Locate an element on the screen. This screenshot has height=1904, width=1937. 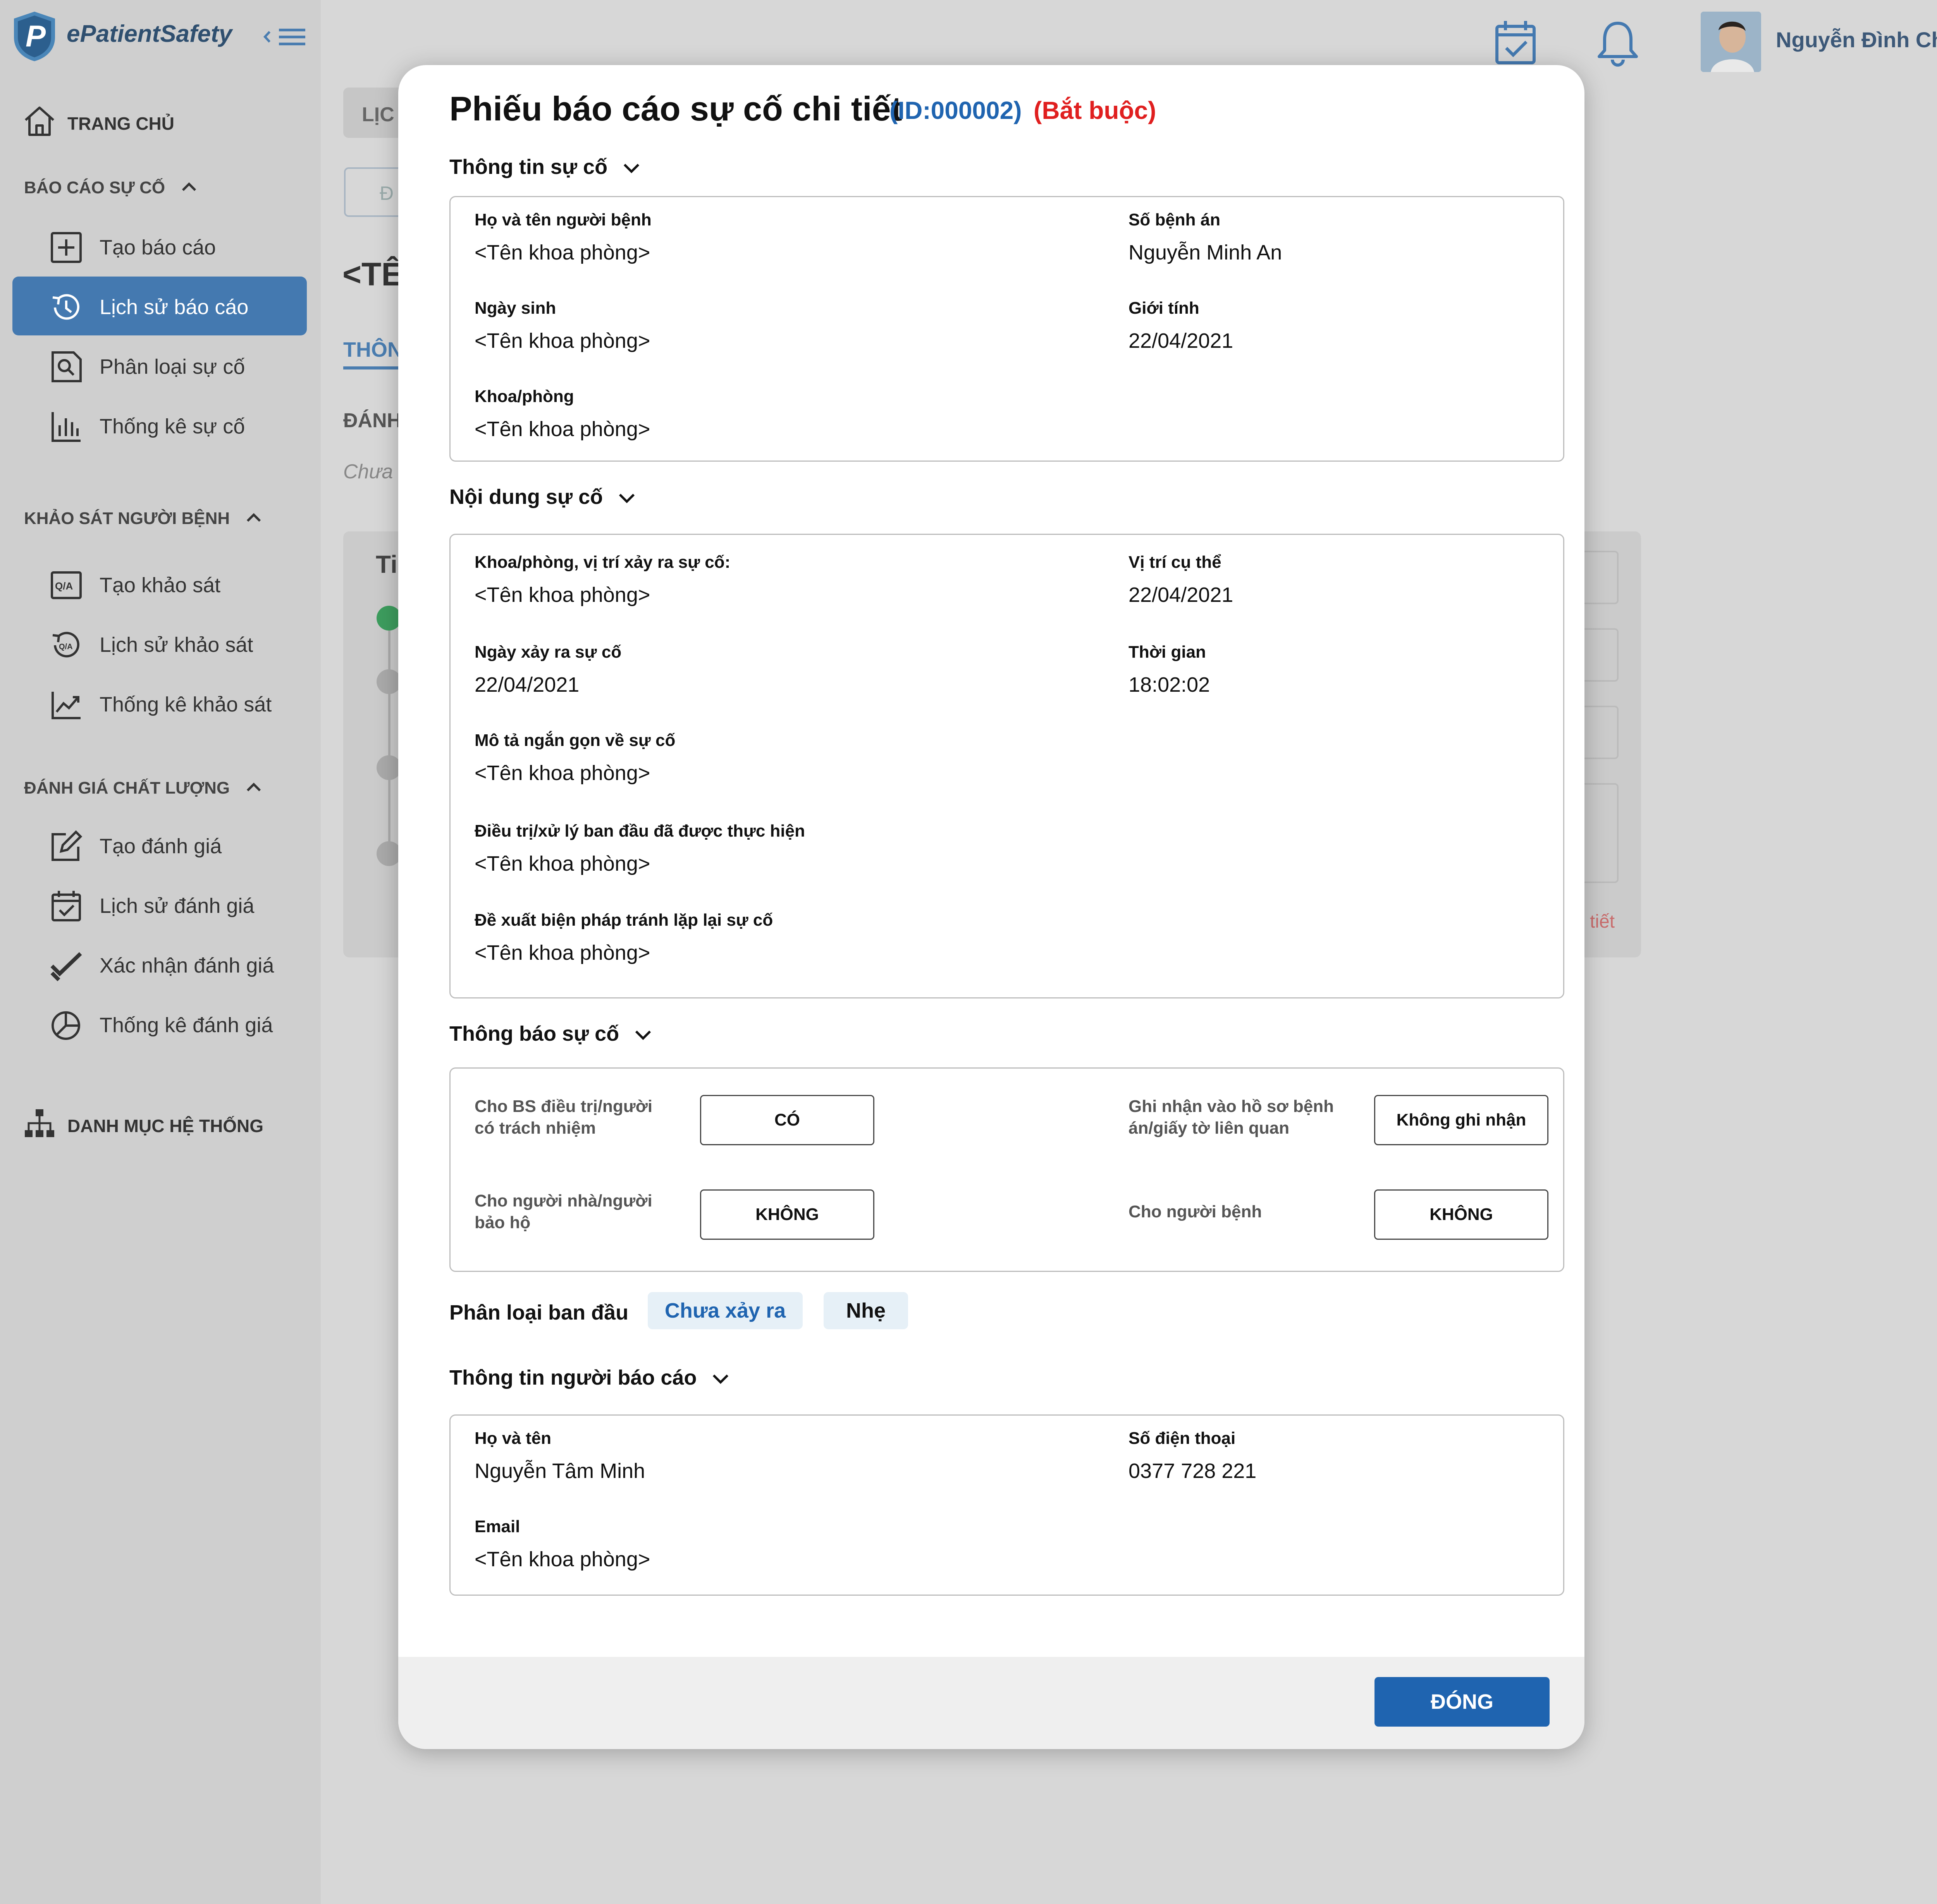
field-label: Email is located at coordinates (498, 1526).